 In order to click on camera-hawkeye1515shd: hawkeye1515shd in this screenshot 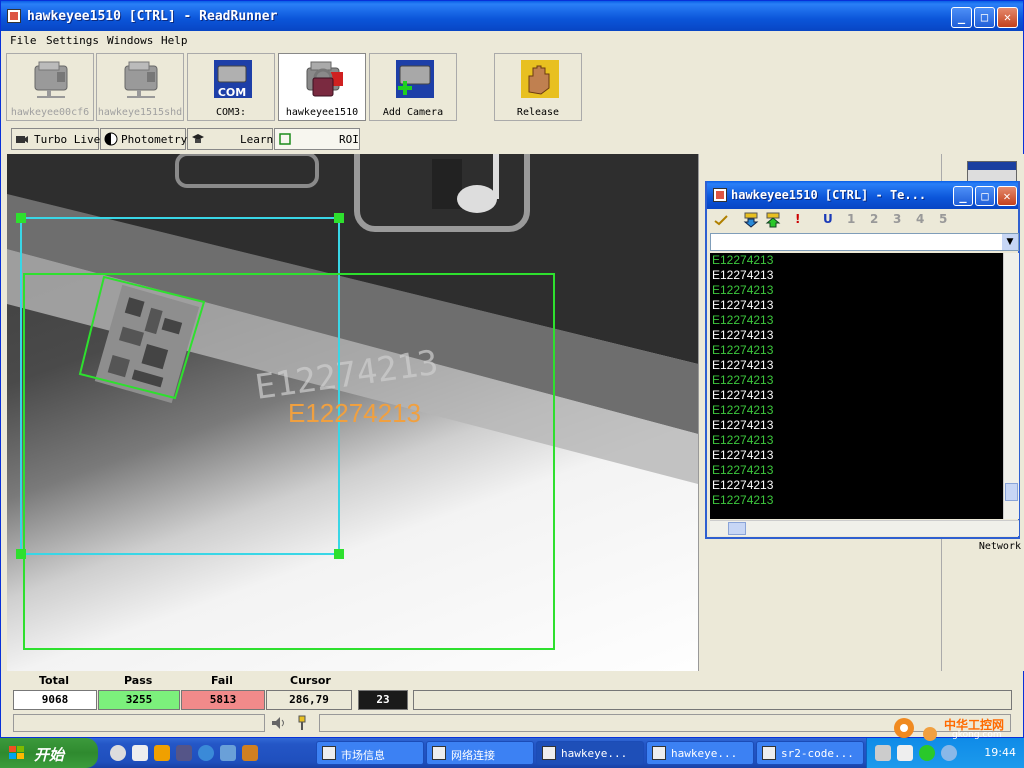, I will do `click(140, 87)`.